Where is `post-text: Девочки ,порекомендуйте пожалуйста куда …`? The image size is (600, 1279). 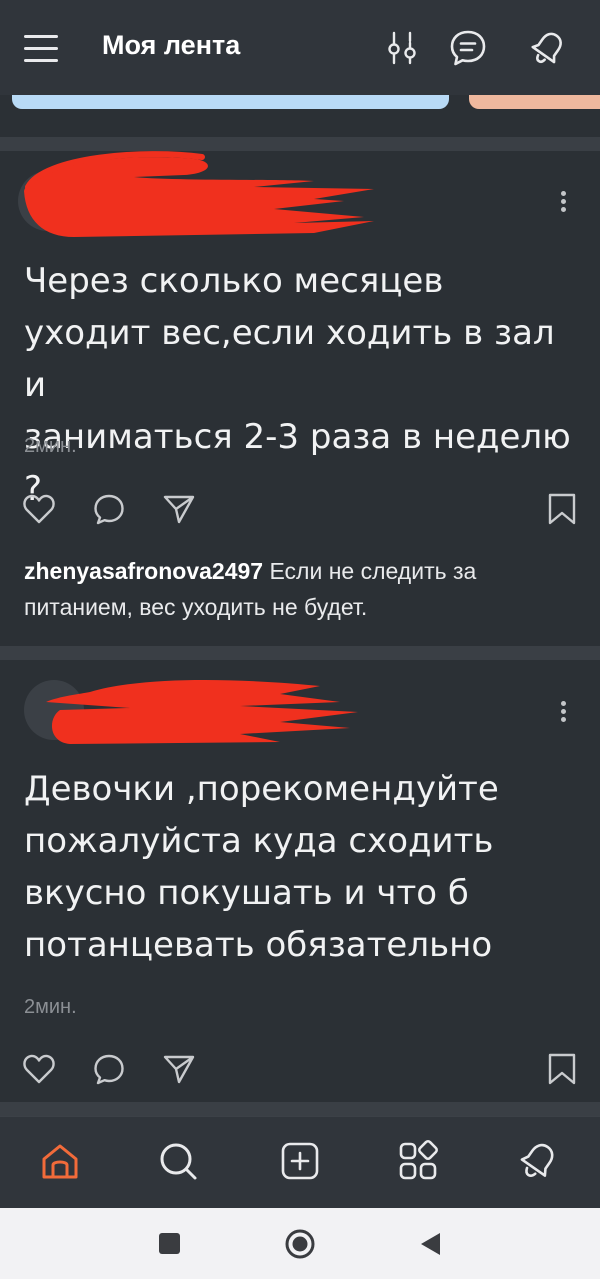
post-text: Девочки ,порекомендуйте пожалуйста куда … is located at coordinates (261, 867).